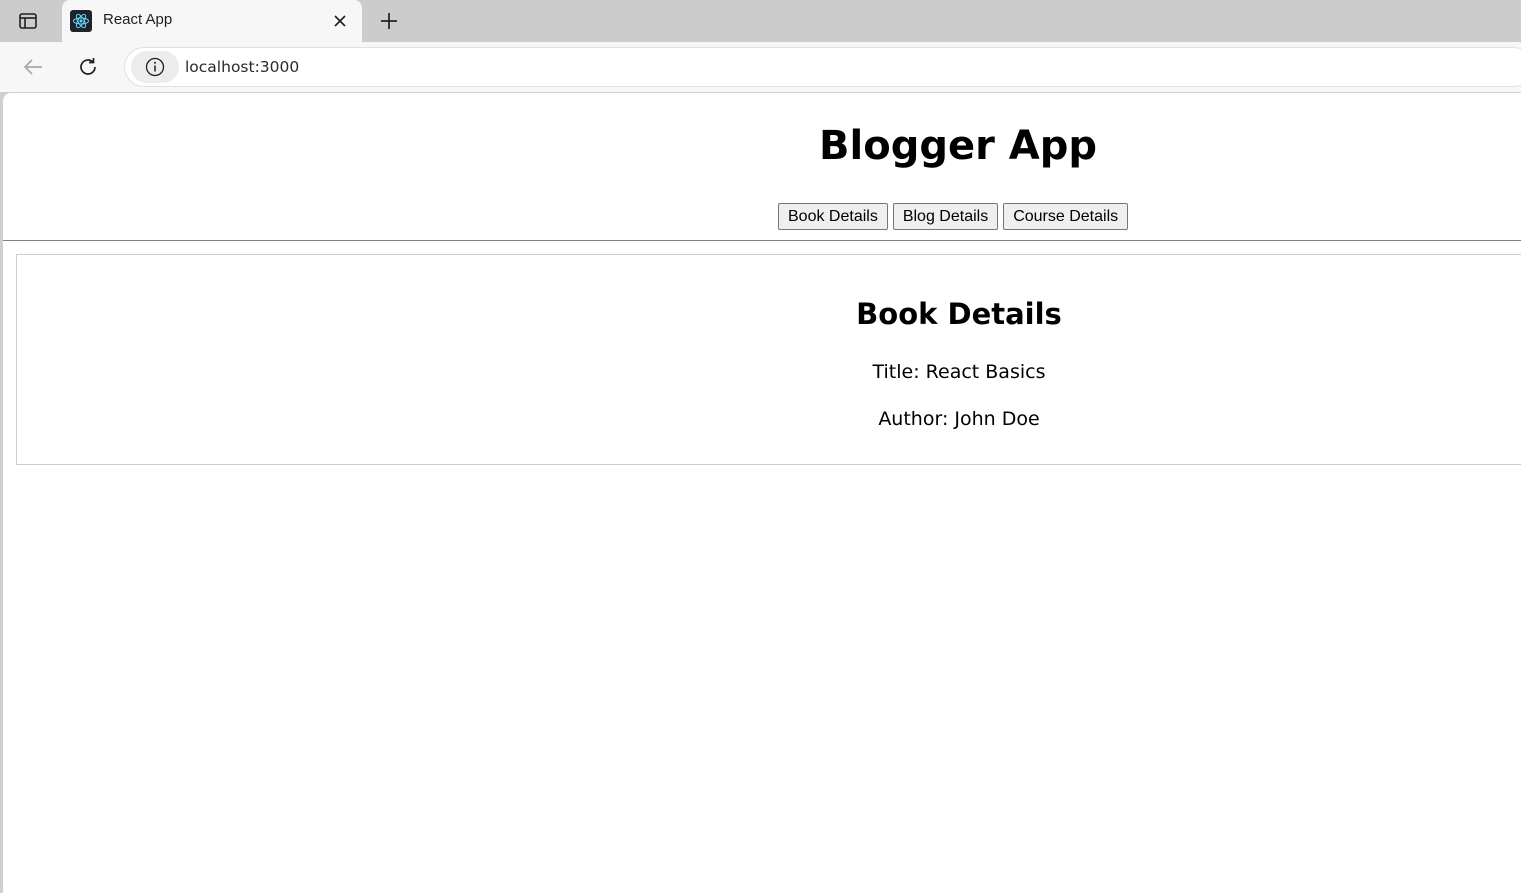 The image size is (1521, 893). I want to click on app-title: Blogger App, so click(958, 146).